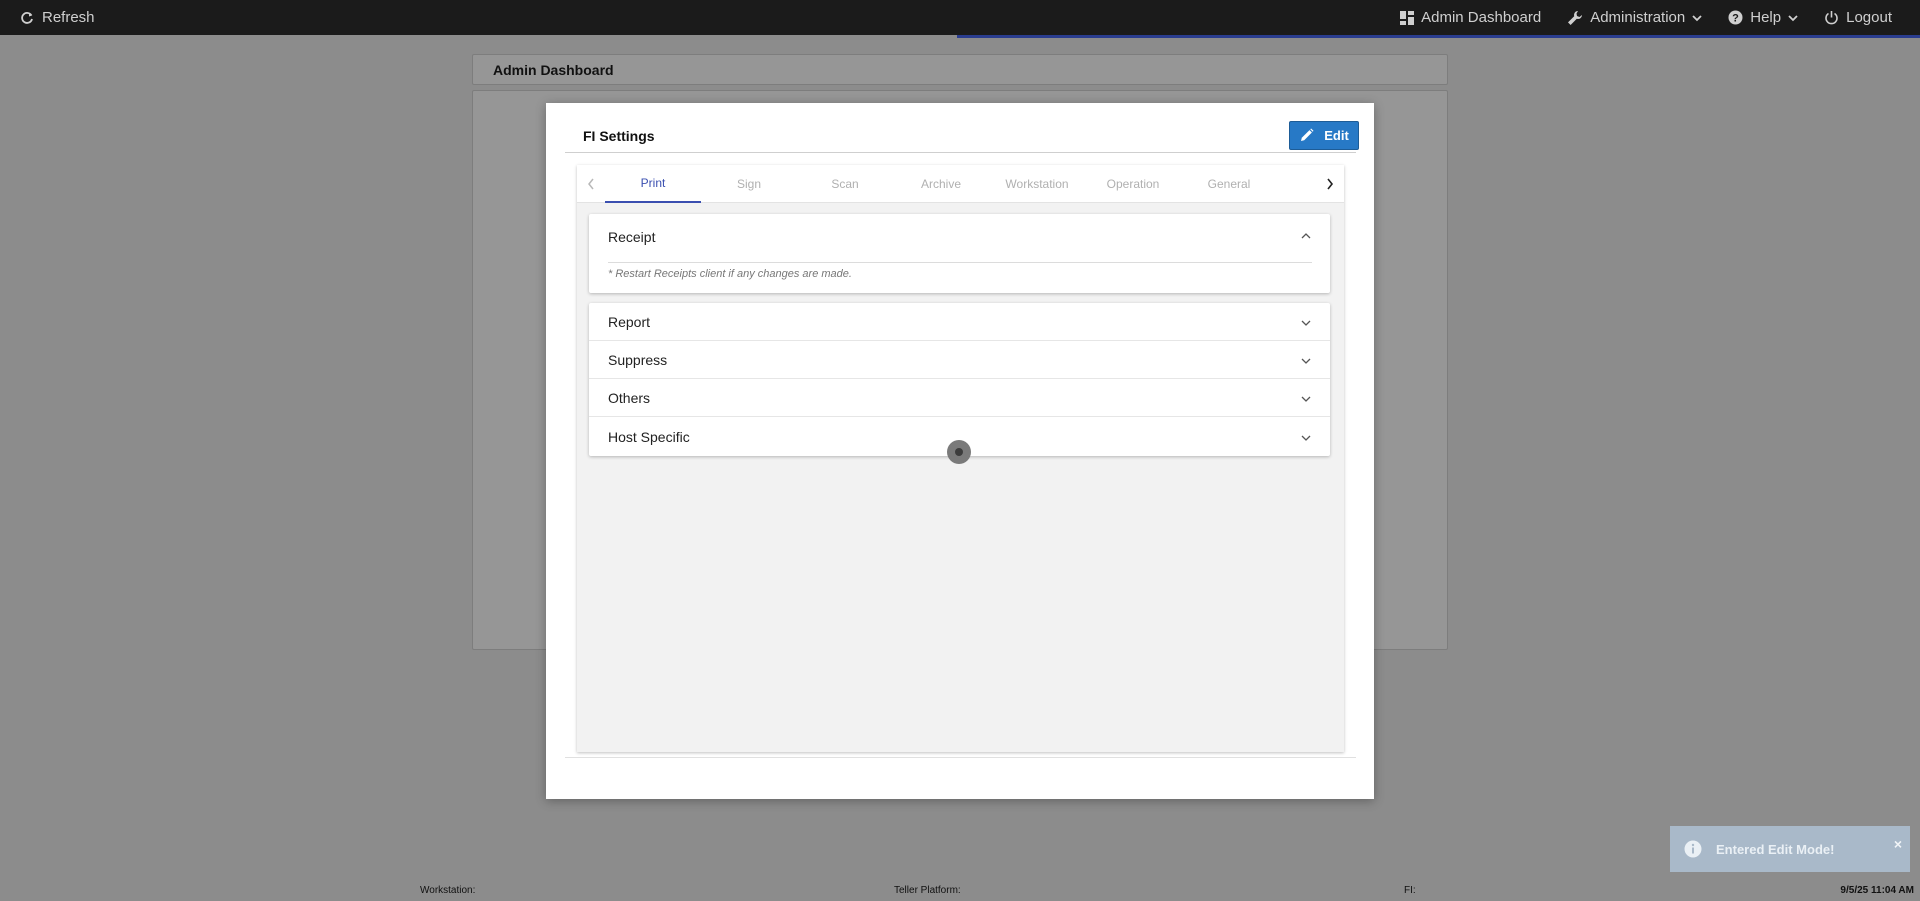 The image size is (1920, 901). Describe the element at coordinates (653, 184) in the screenshot. I see `tab-print: Print` at that location.